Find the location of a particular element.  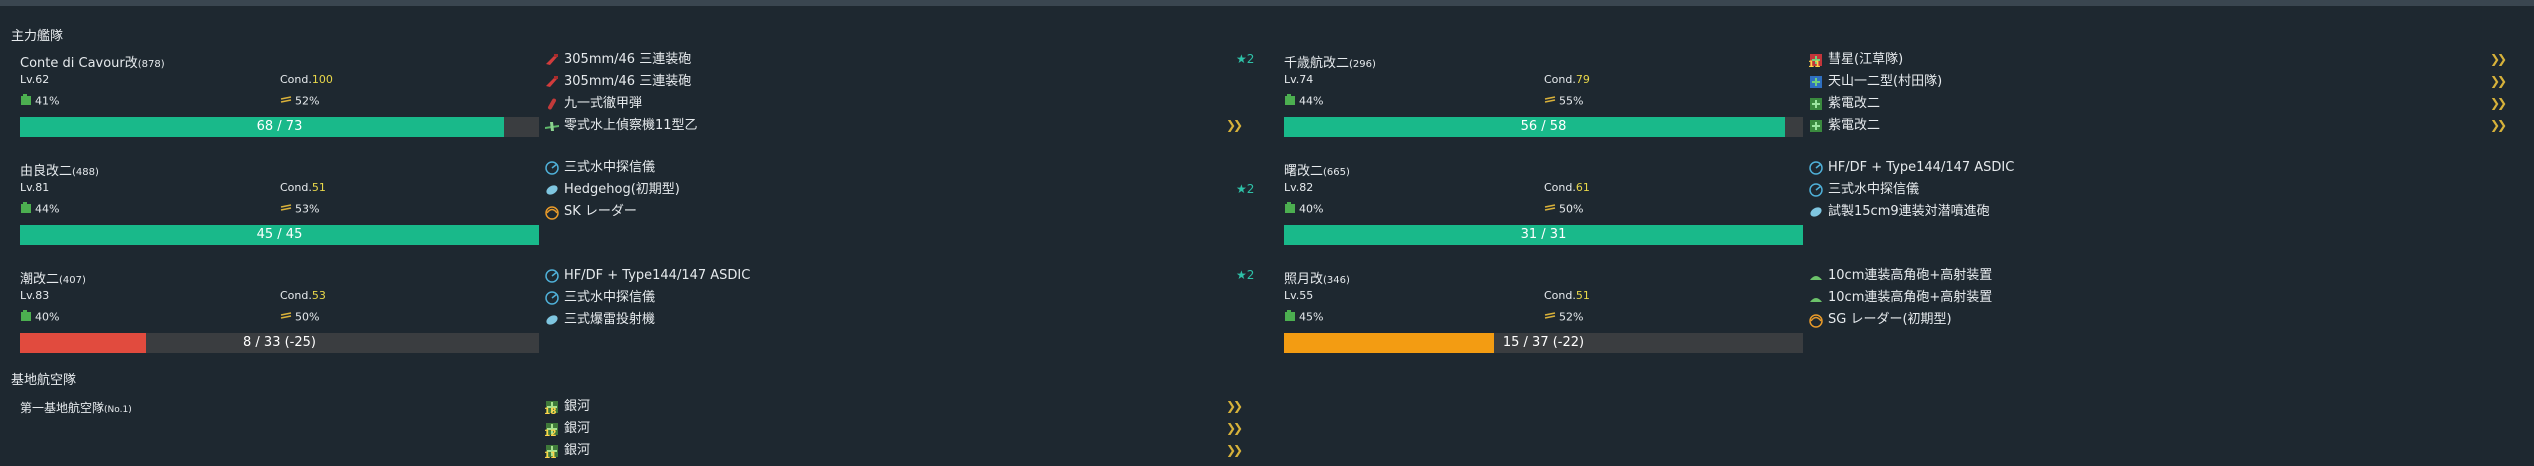

equipment-item: SK レーダー is located at coordinates (590, 212).